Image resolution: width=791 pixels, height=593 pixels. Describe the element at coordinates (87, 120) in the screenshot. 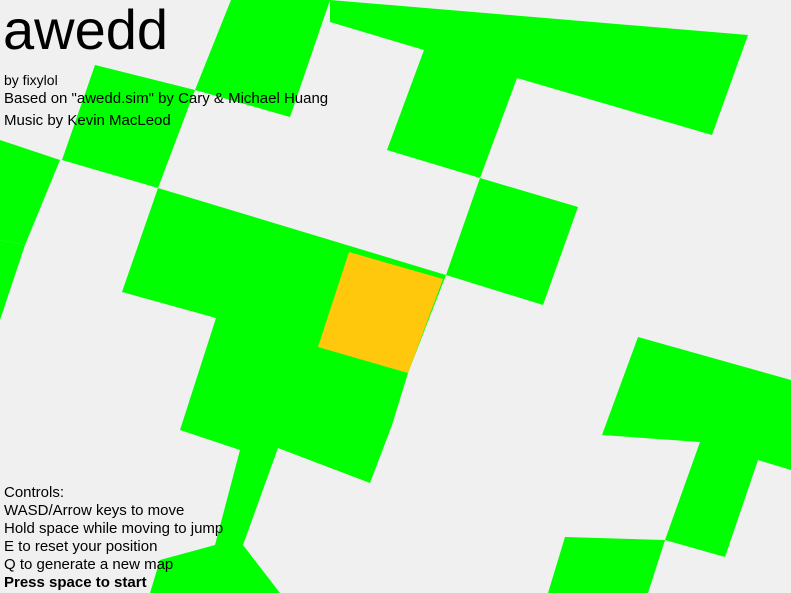

I see `music-credit: Music by Kevin MacLeod` at that location.